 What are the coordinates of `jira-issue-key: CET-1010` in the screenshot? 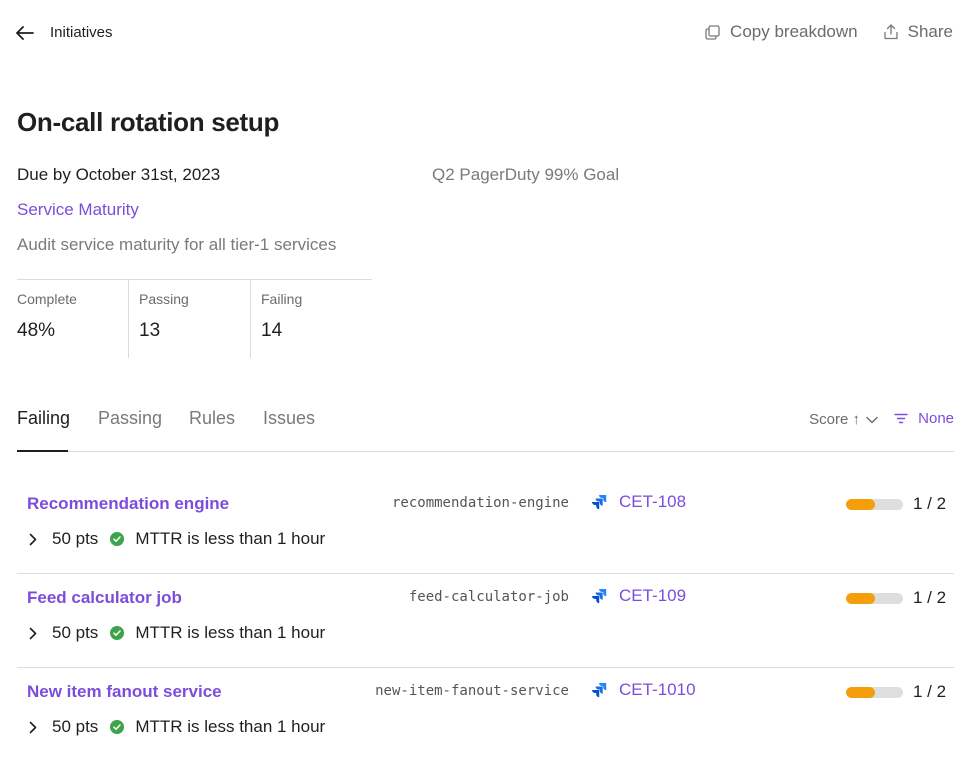 It's located at (657, 689).